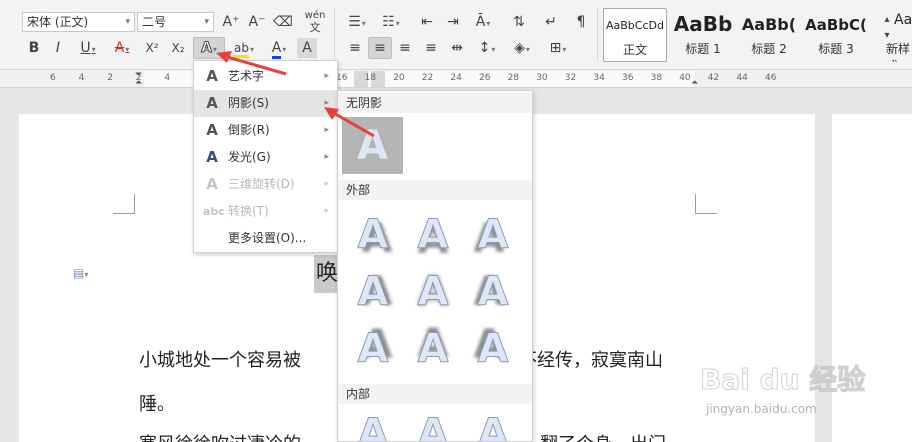 The image size is (912, 442). I want to click on font-size-select: 二号 ▾, so click(175, 22).